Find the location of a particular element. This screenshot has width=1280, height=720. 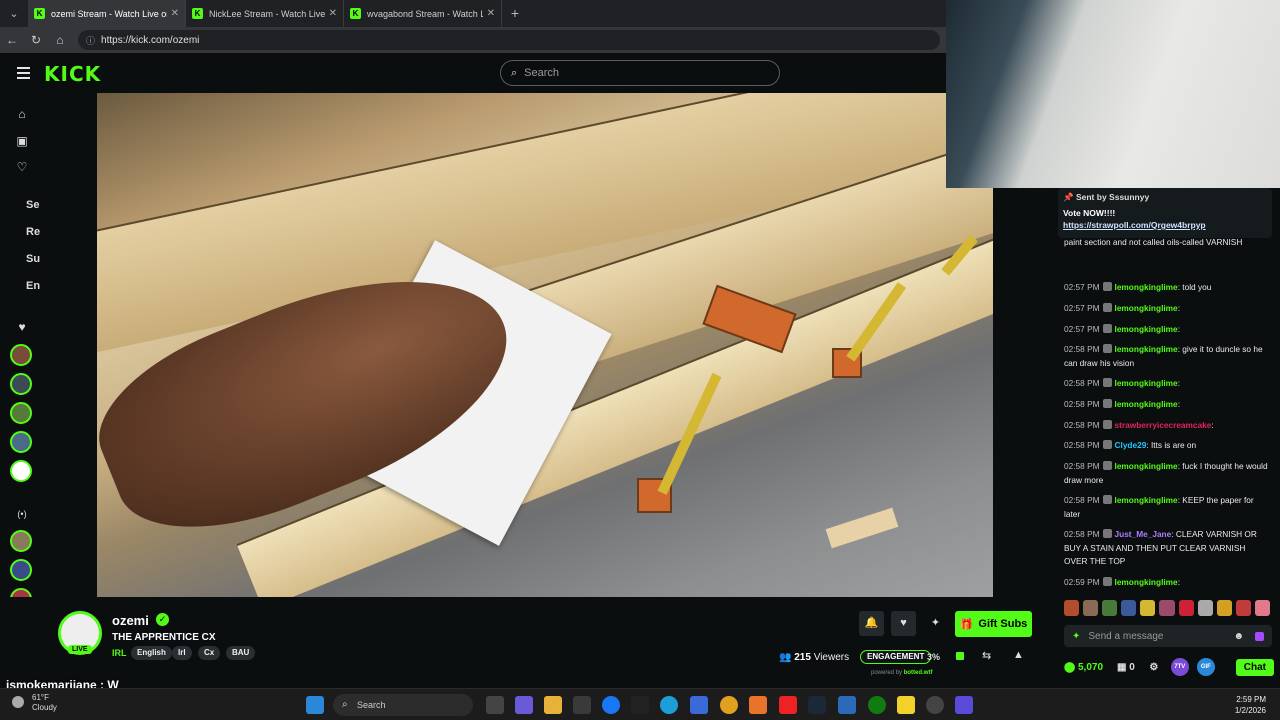

sticky-notes-icon is located at coordinates (906, 705).